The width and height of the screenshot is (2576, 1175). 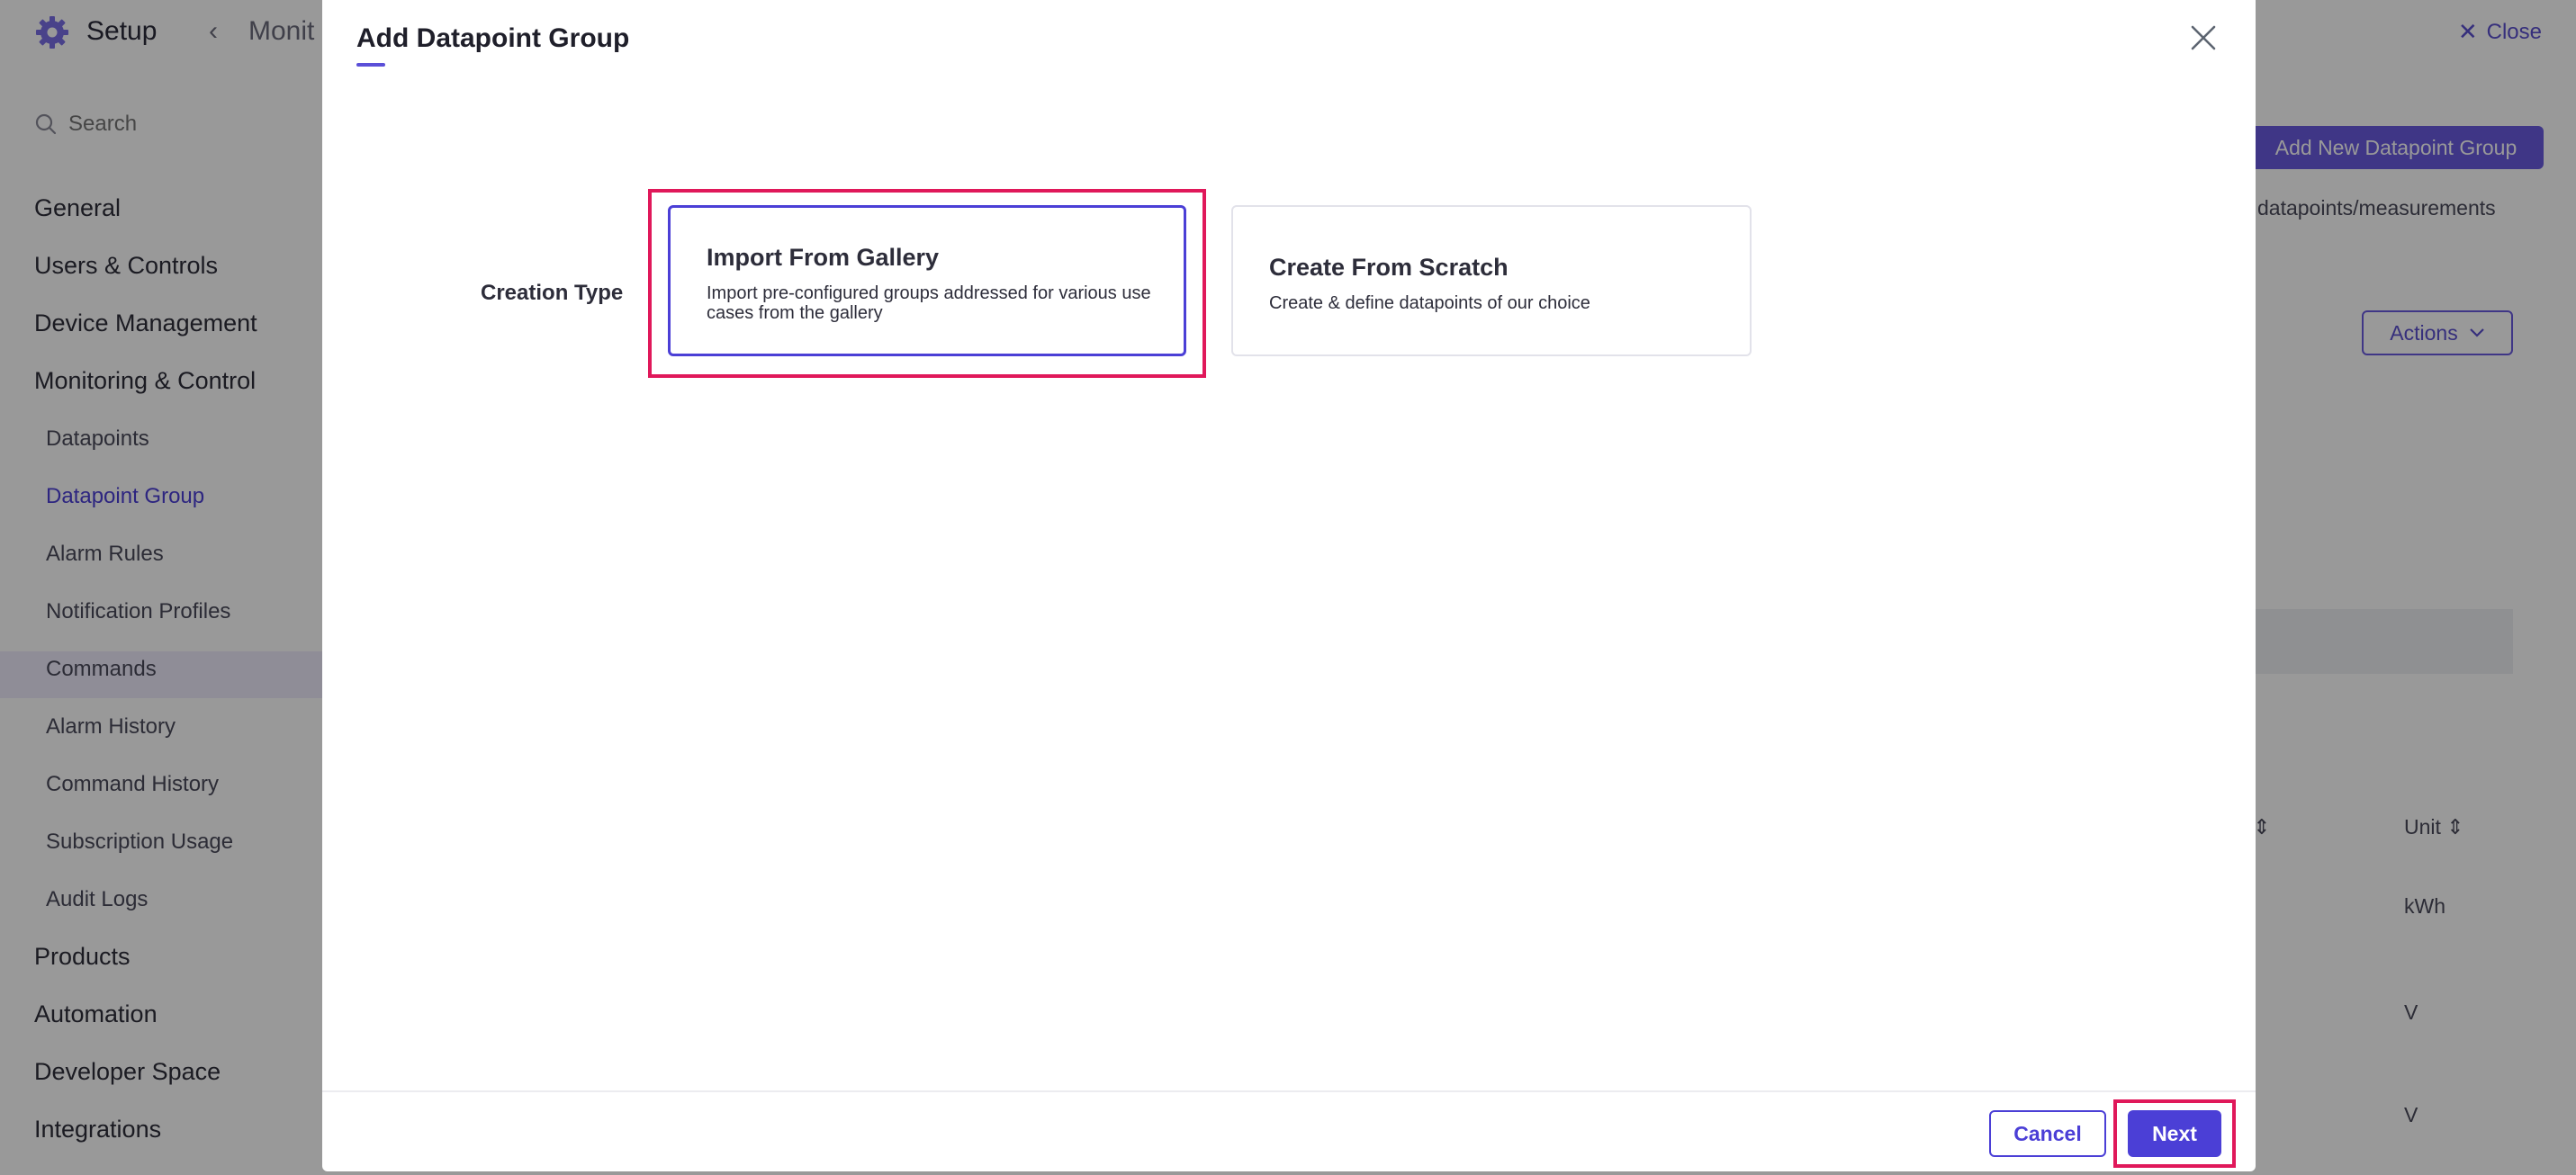 I want to click on card-title: Create From Scratch, so click(x=1389, y=268).